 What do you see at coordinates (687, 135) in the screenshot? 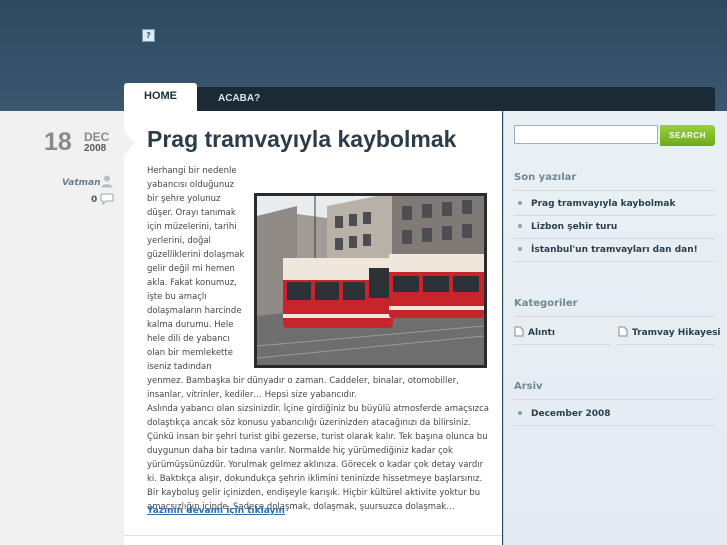
I see `search-button: SEARCH` at bounding box center [687, 135].